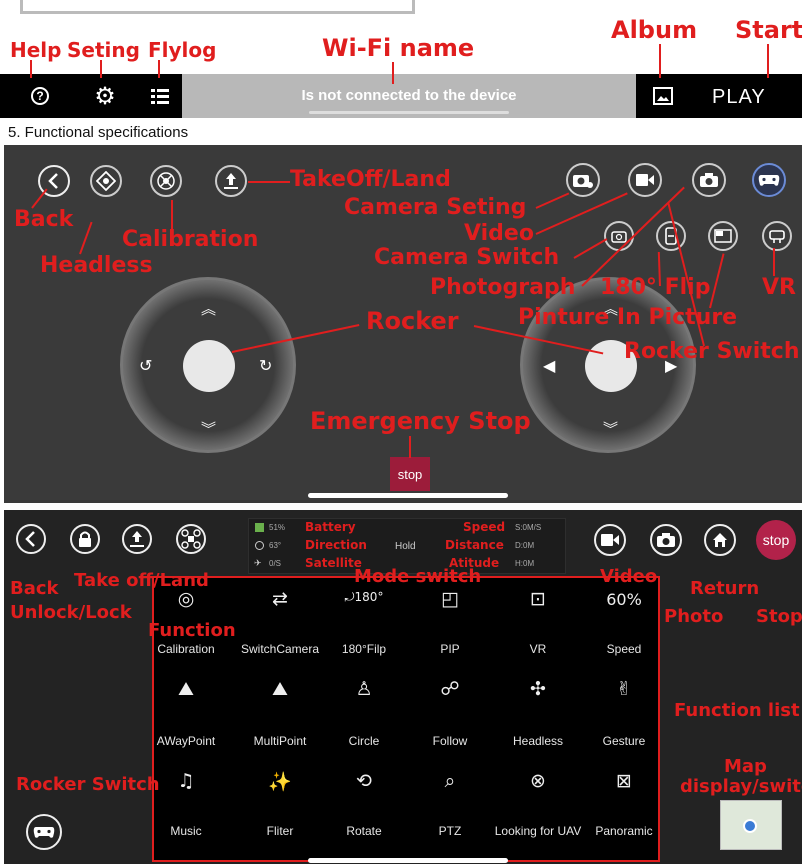 The height and width of the screenshot is (864, 802). What do you see at coordinates (624, 689) in the screenshot?
I see `gesture-icon: ✌` at bounding box center [624, 689].